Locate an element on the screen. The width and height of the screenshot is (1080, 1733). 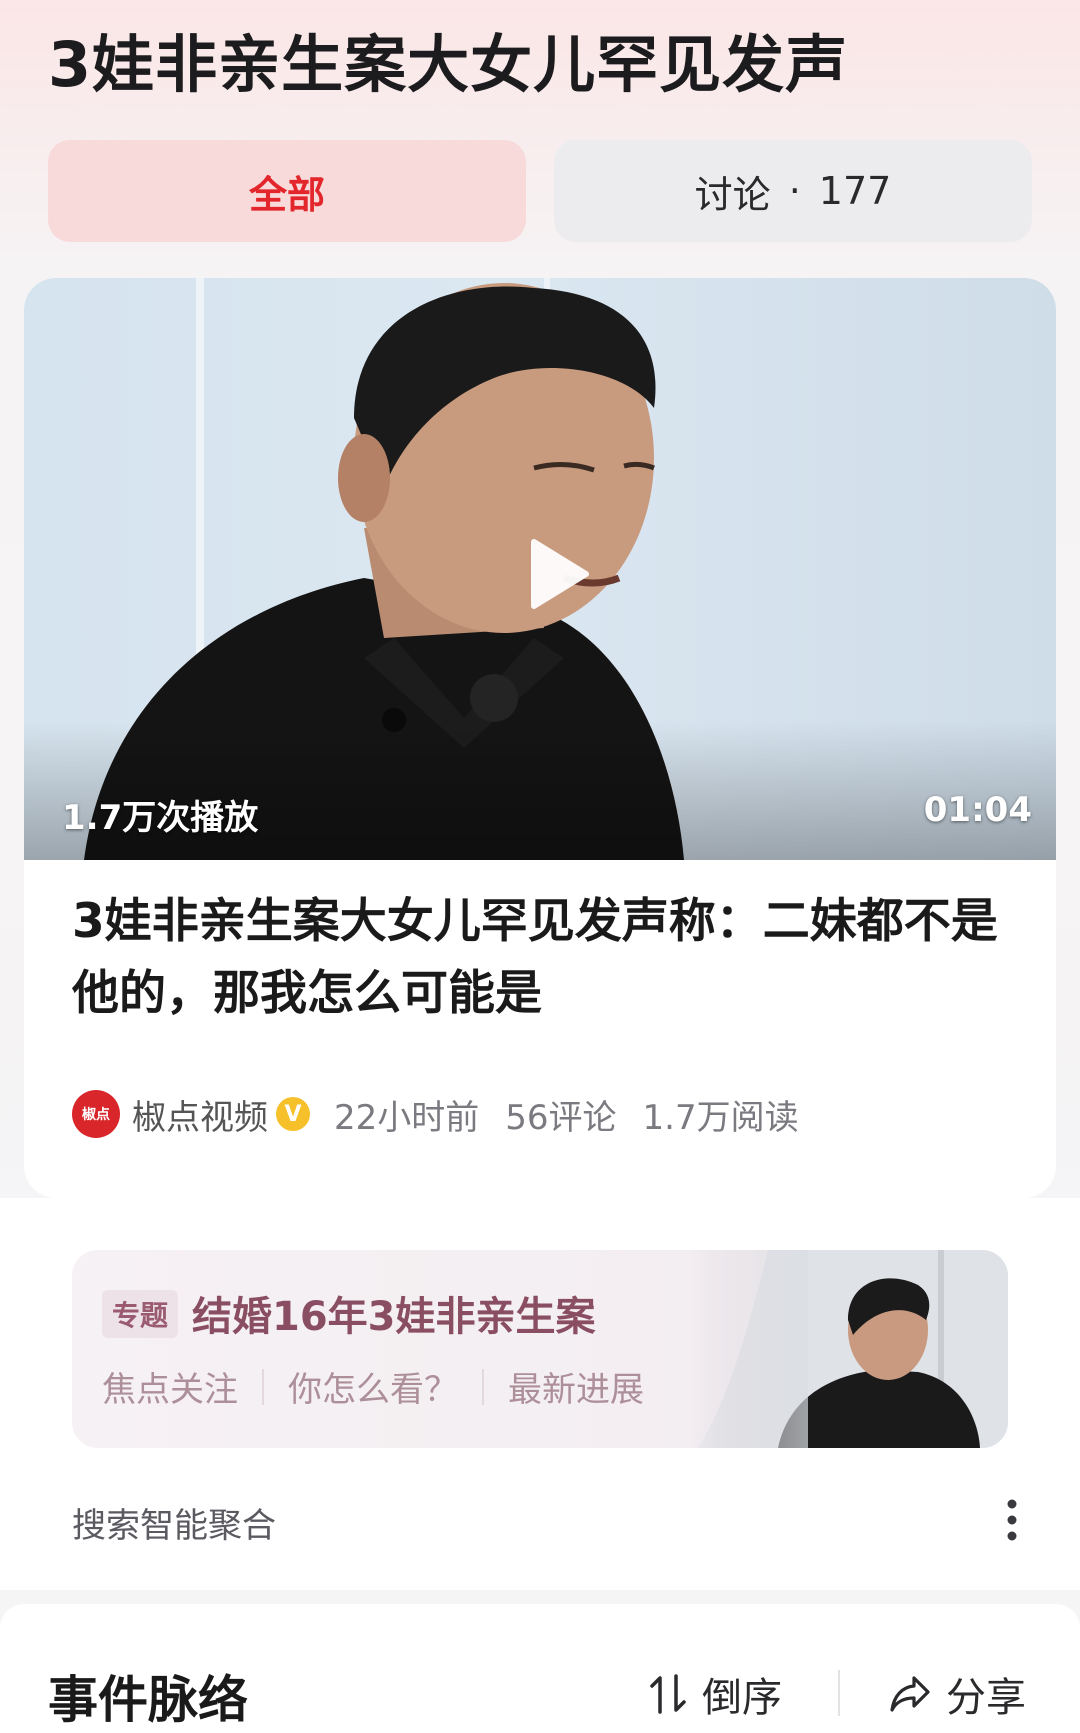
tab-all-label: 全部 is located at coordinates (286, 194).